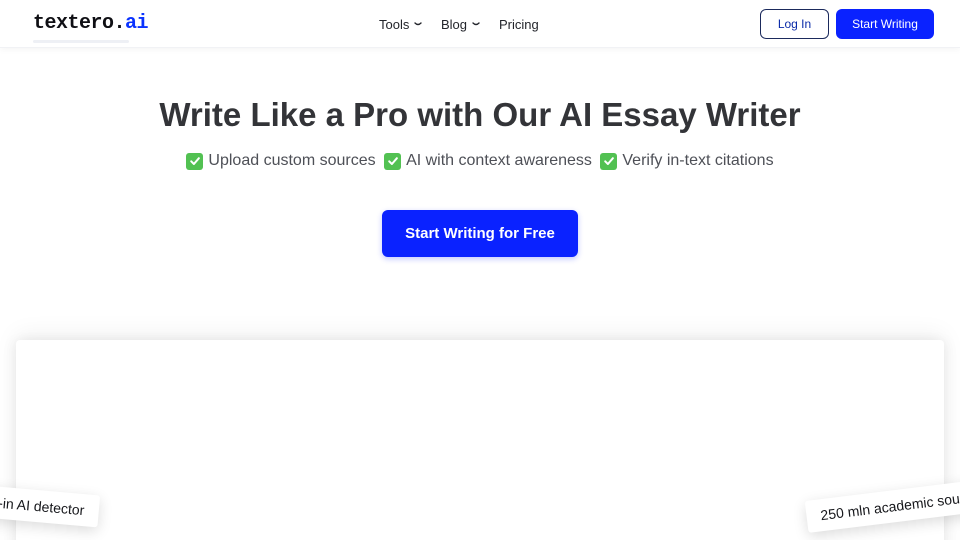 The width and height of the screenshot is (960, 540). I want to click on feature-label: Verify in-text citations, so click(698, 160).